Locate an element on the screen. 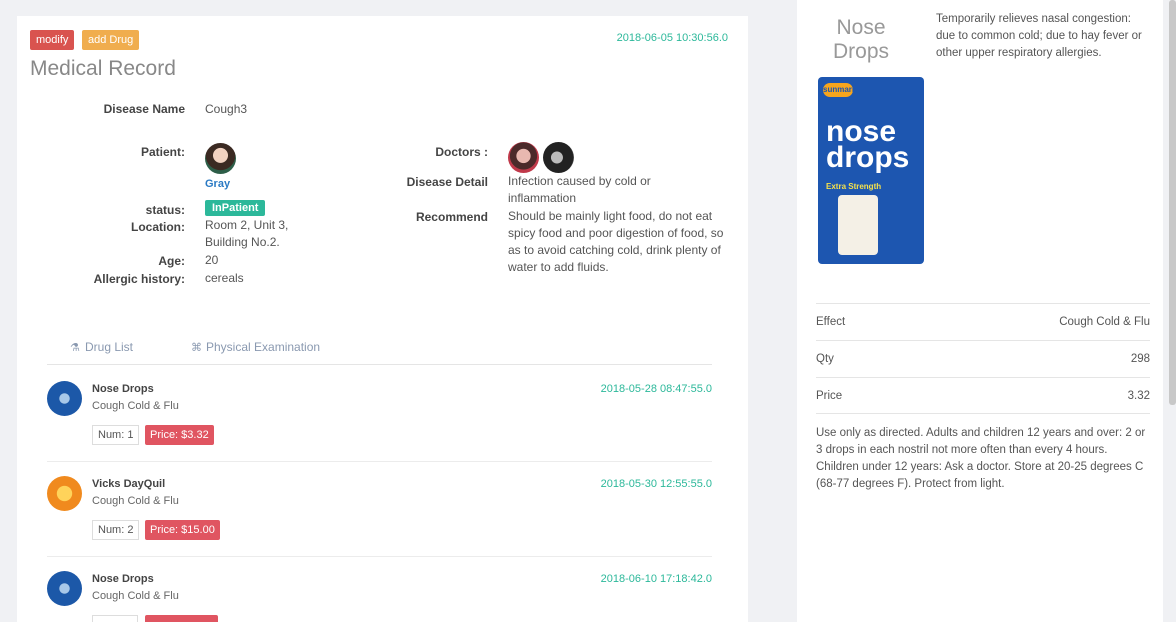 This screenshot has width=1176, height=622. disease-detail-label: Disease Detail is located at coordinates (447, 182).